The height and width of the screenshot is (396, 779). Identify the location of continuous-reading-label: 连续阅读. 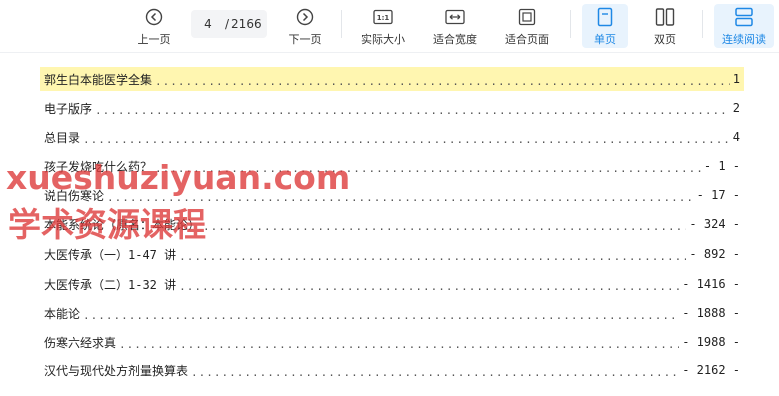
(744, 39).